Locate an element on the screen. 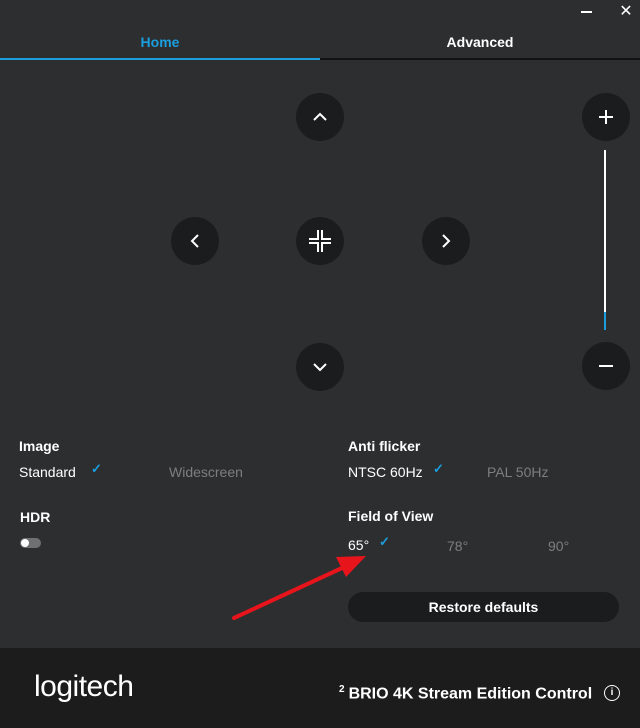 This screenshot has height=728, width=640. standard-check-icon: ✓ is located at coordinates (96, 468).